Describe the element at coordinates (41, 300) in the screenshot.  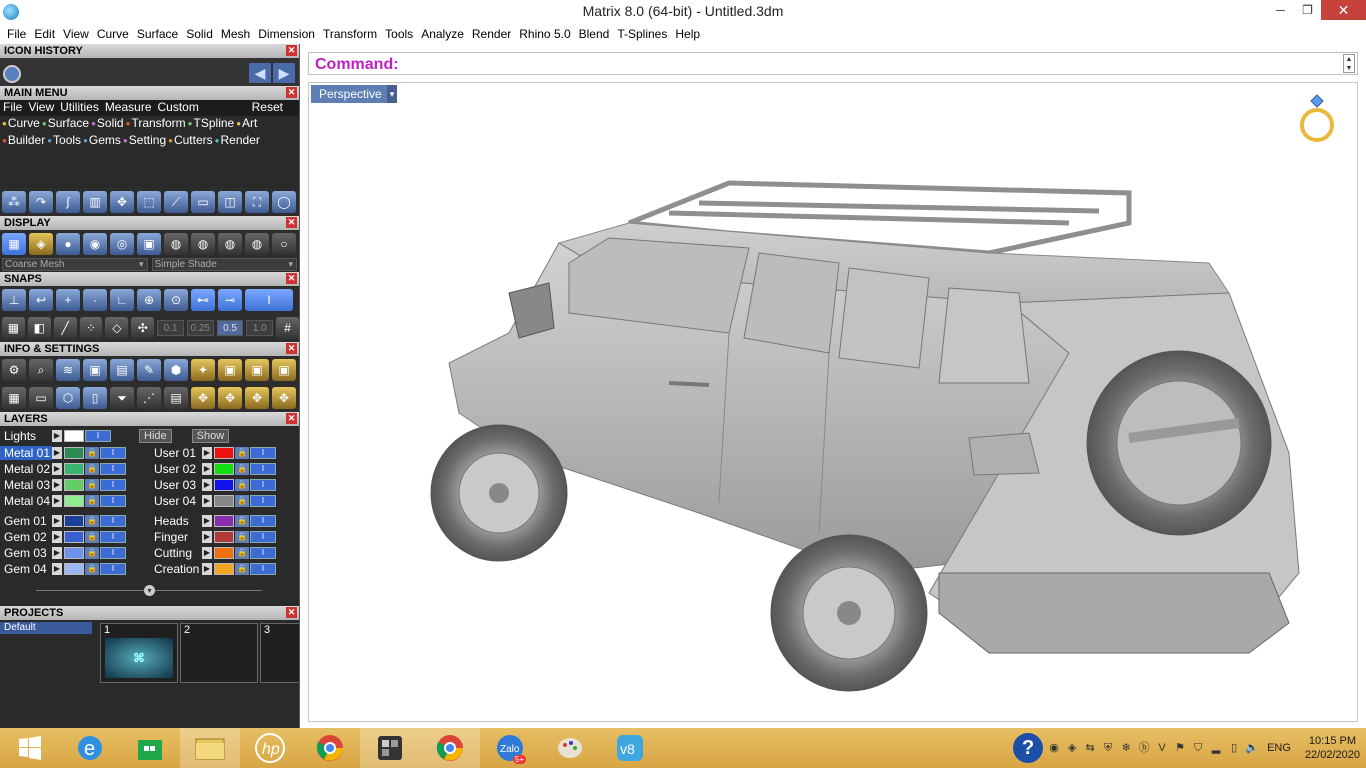
I see `snap-near-icon: ↩` at that location.